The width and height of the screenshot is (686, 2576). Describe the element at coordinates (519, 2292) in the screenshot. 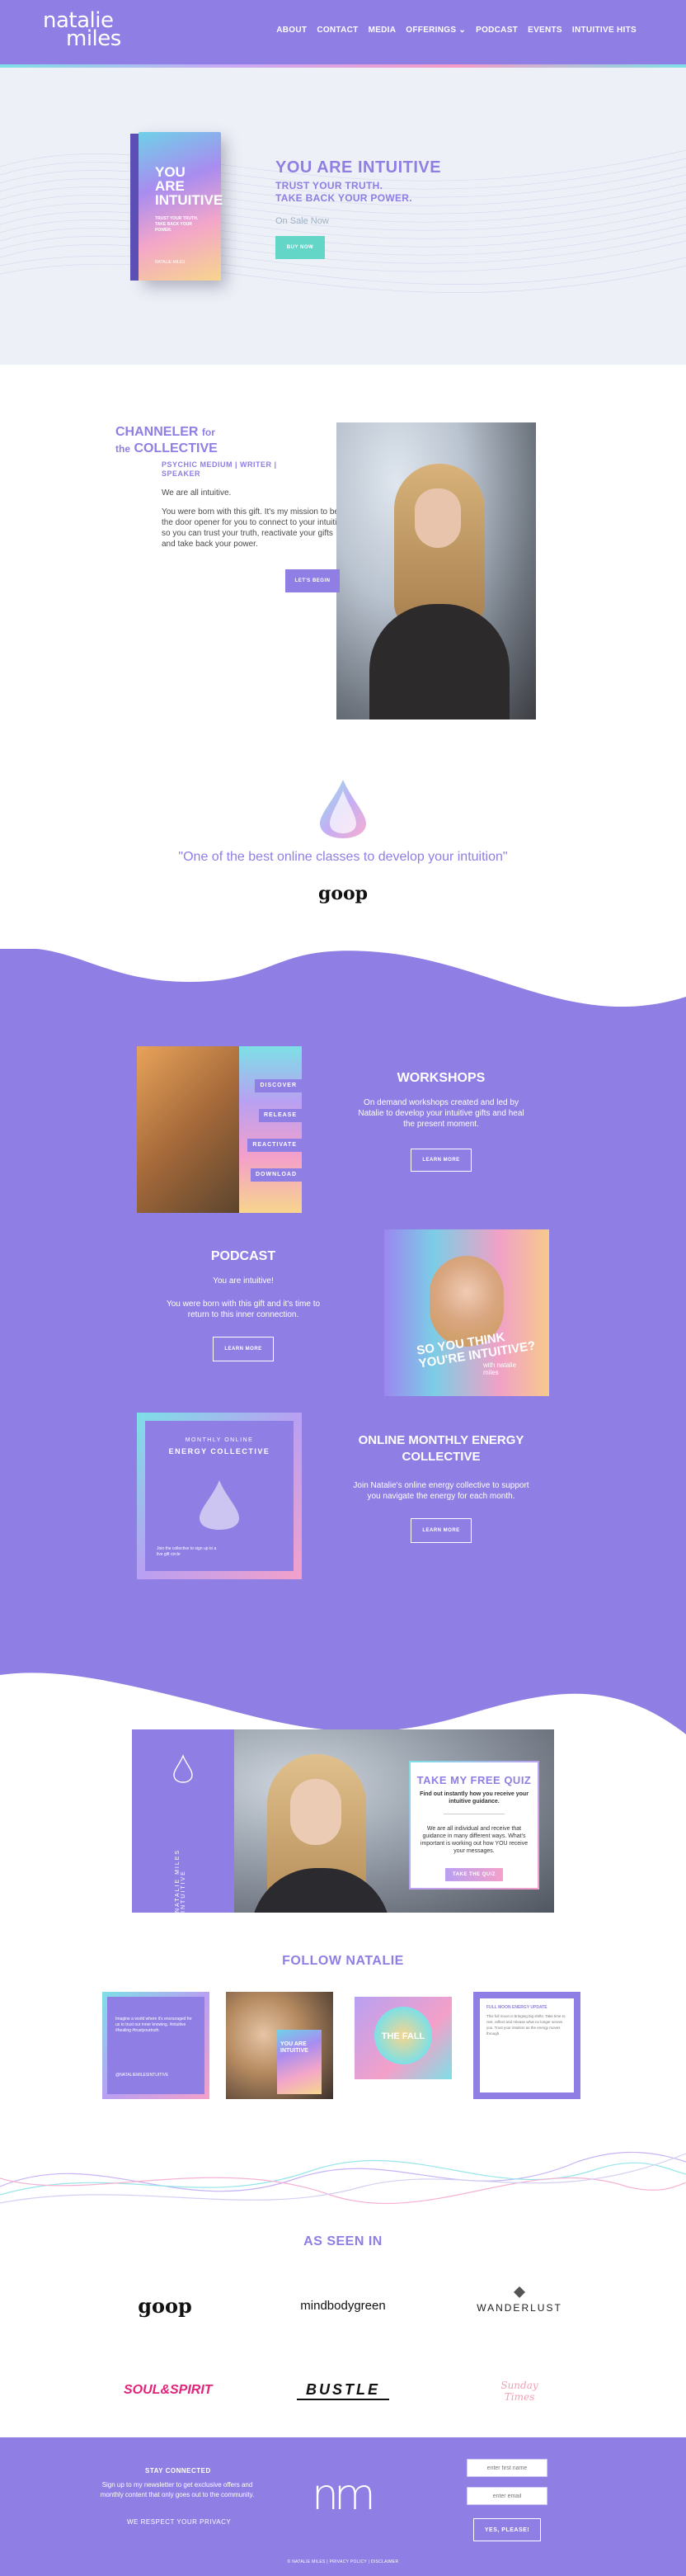

I see `wanderlust-diamond-icon` at that location.